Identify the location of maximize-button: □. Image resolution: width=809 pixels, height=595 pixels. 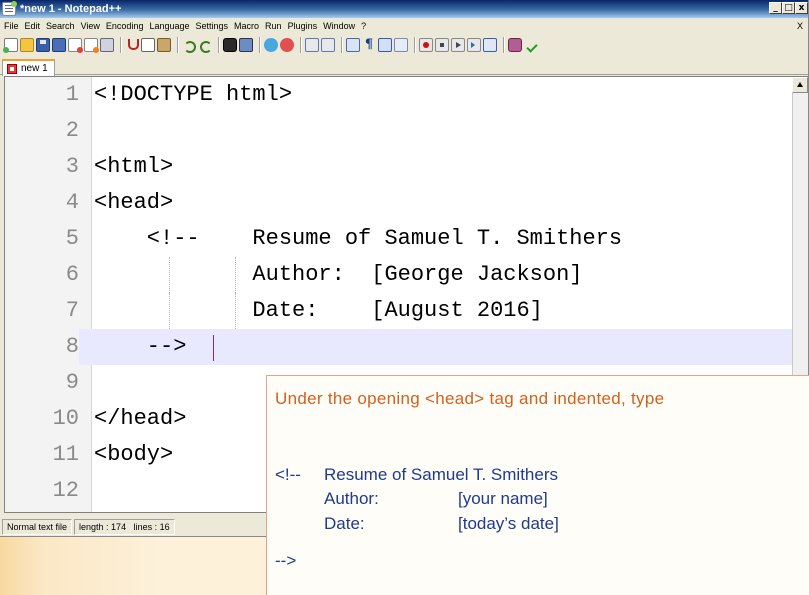
(788, 8).